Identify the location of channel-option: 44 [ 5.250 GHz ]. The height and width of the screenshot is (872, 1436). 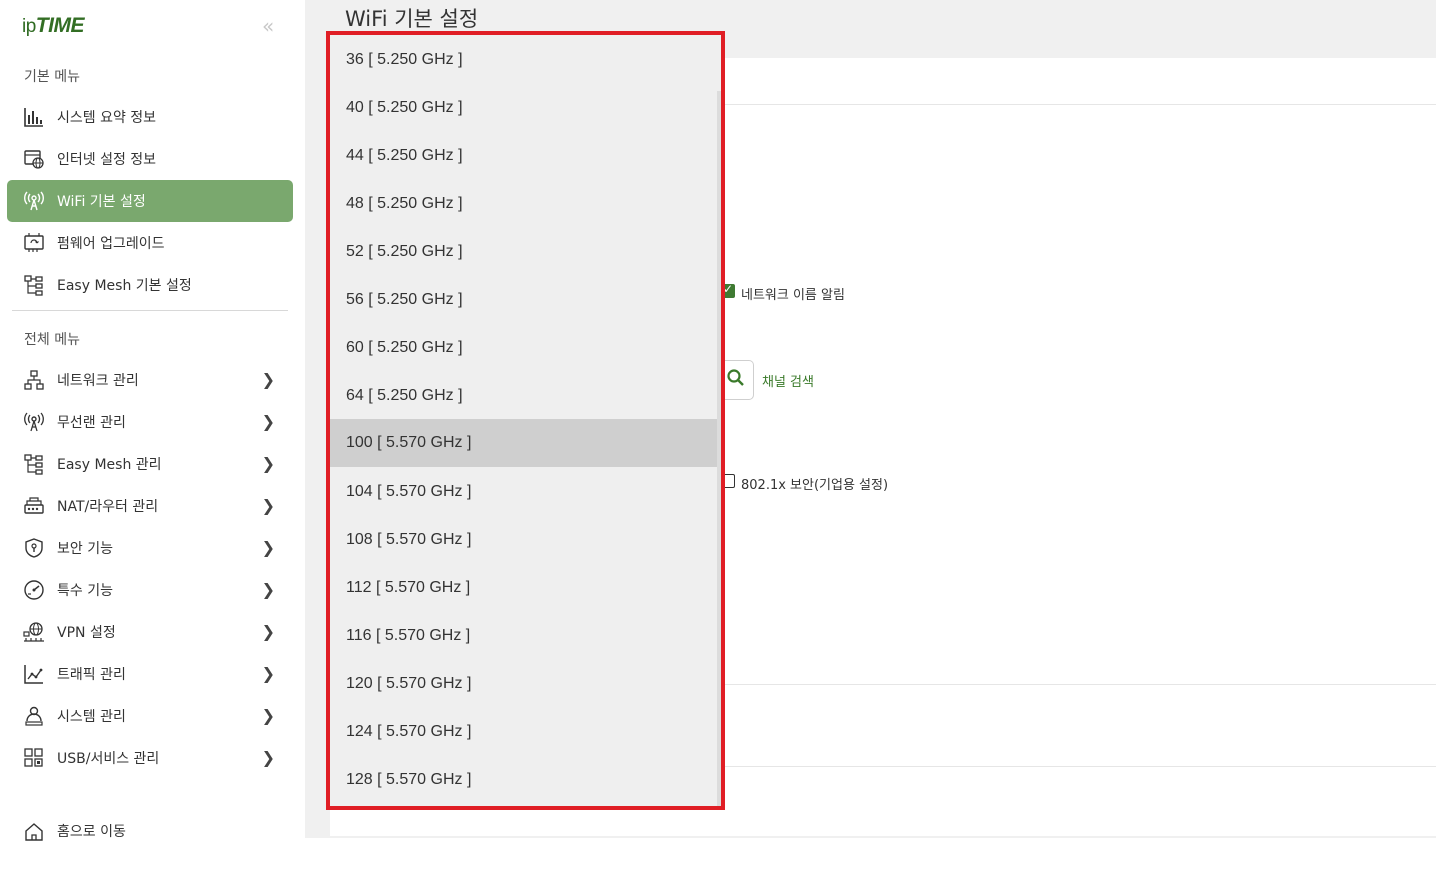
(523, 156).